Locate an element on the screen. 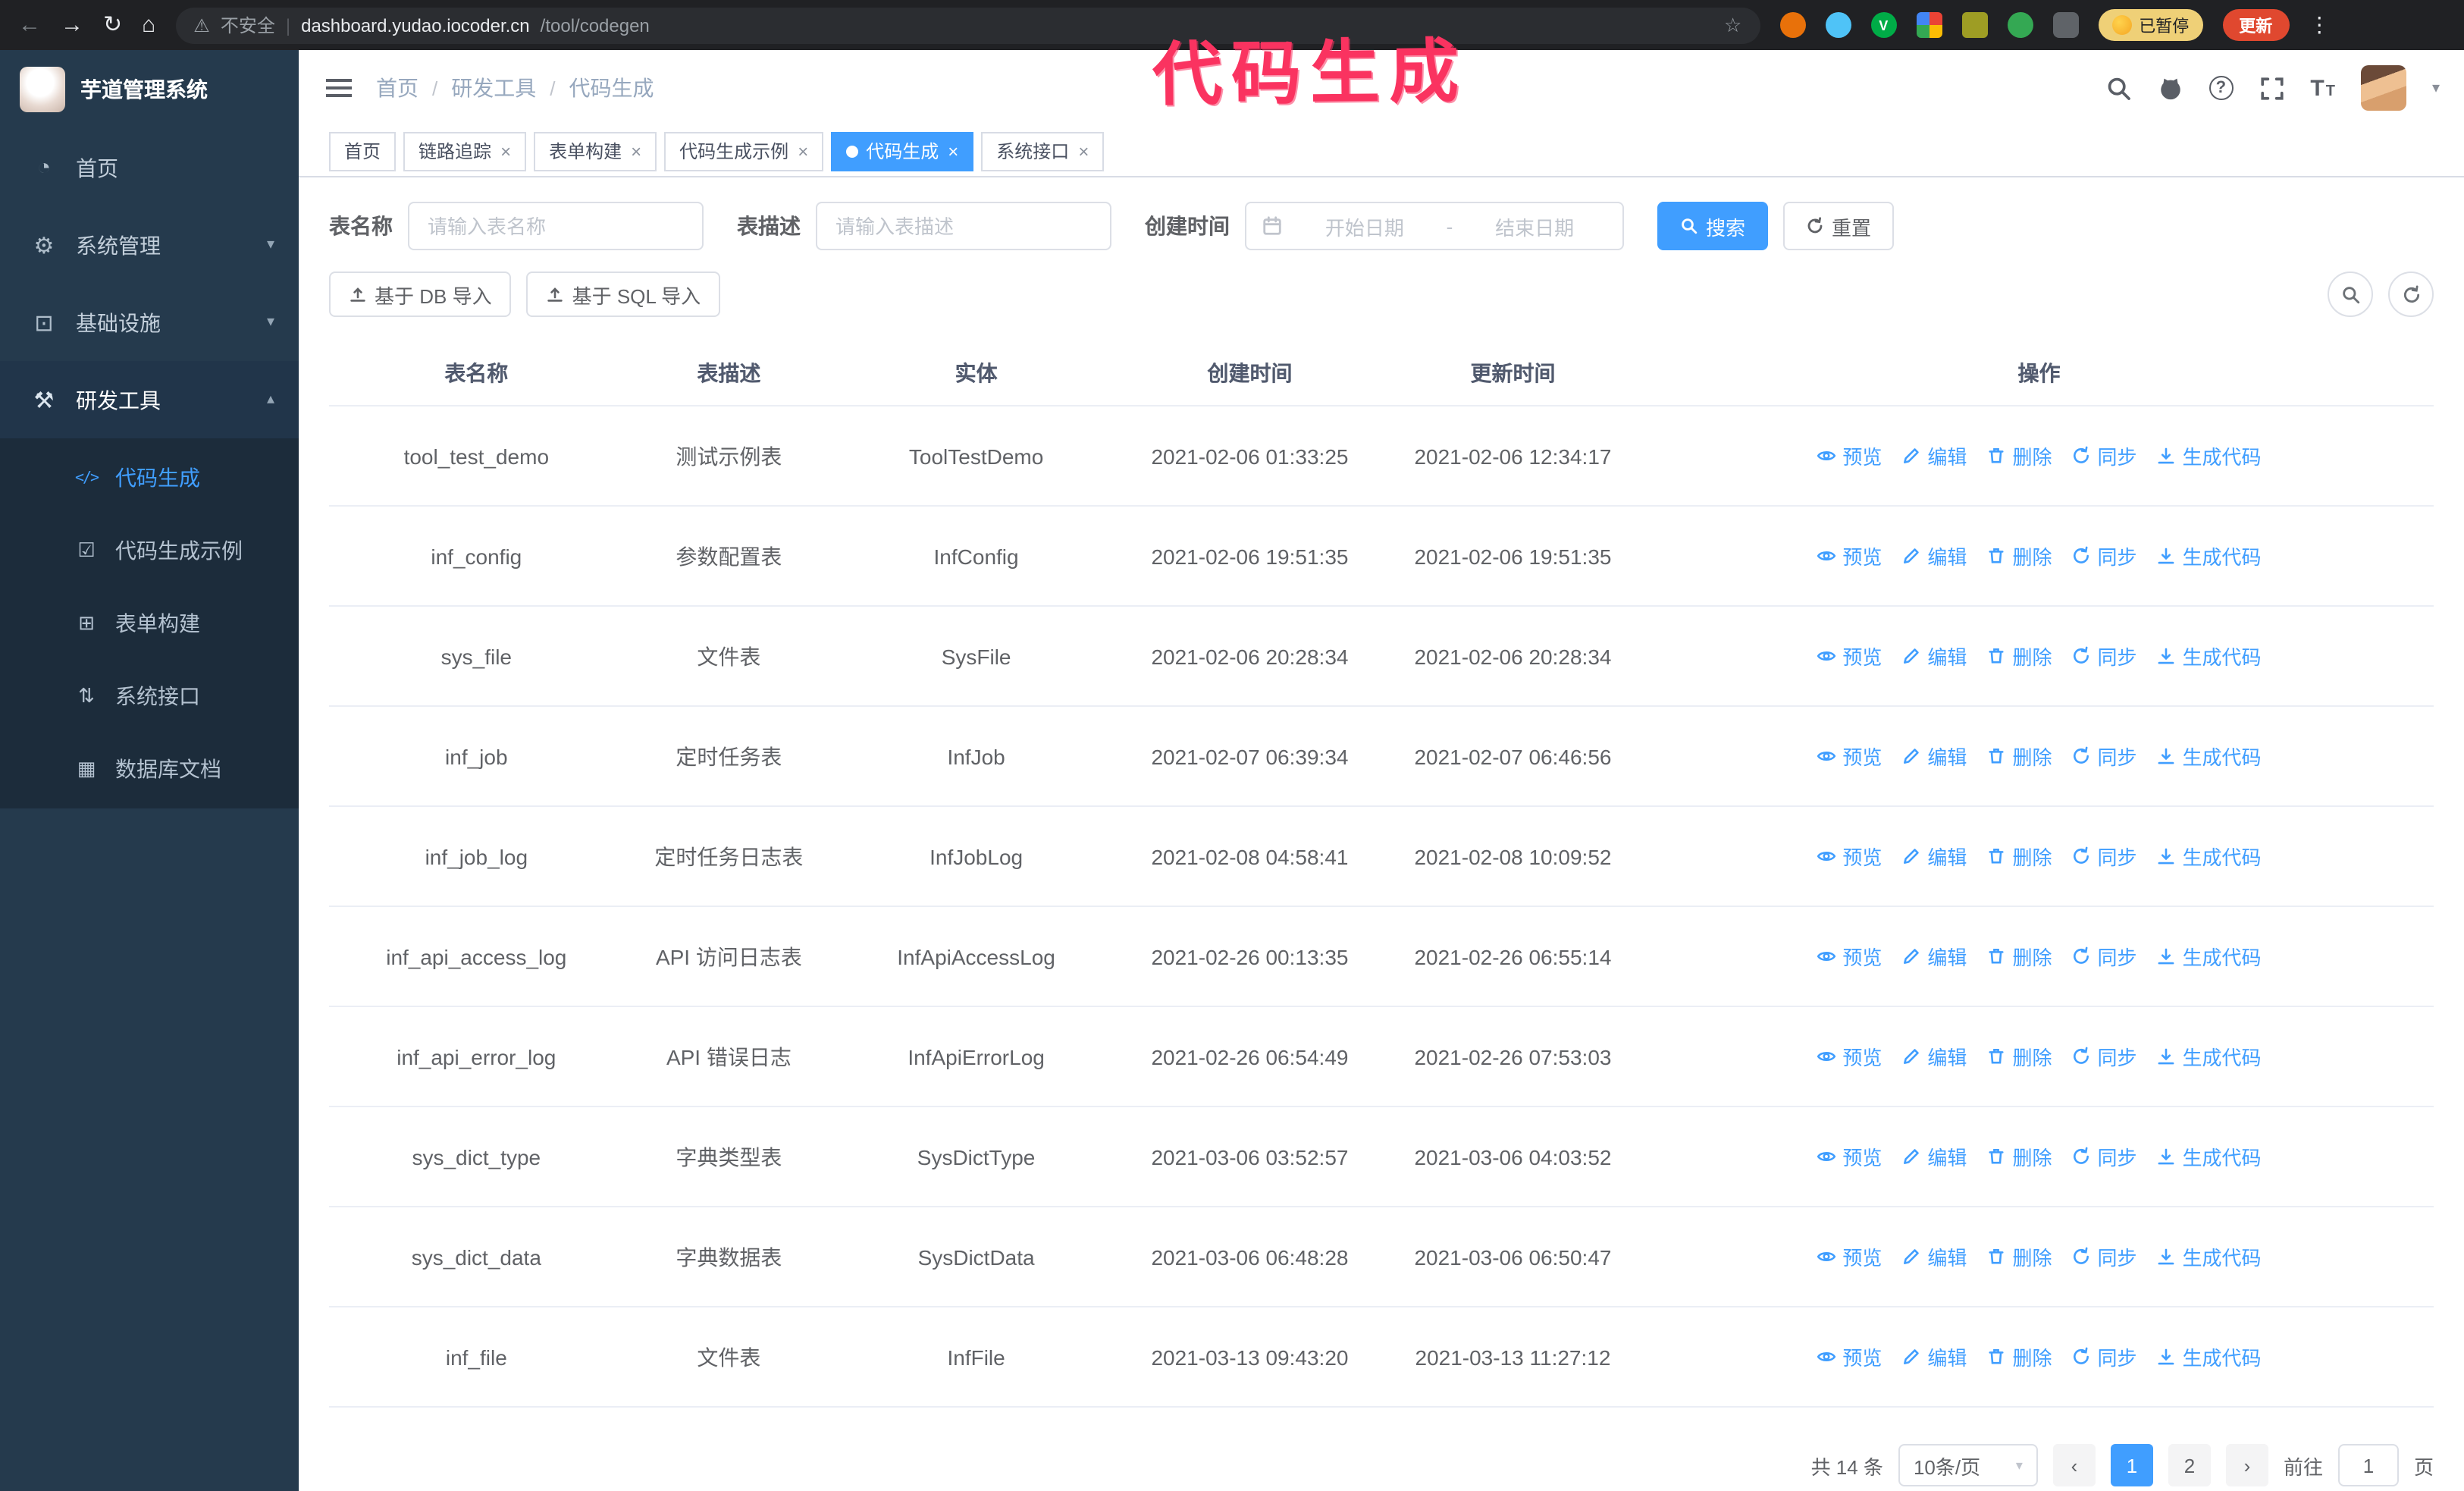 The height and width of the screenshot is (1491, 2464). extensions-puzzle-icon is located at coordinates (2066, 25).